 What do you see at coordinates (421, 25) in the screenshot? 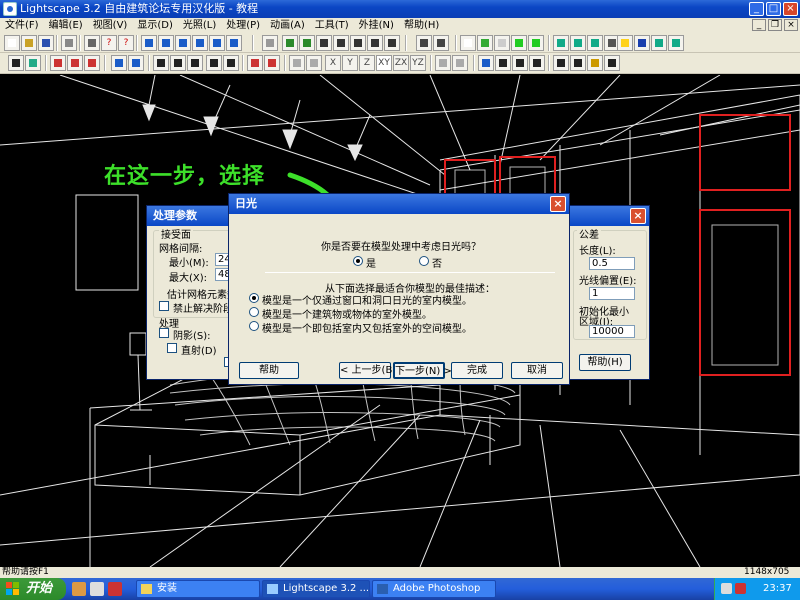
I see `menu-help: 帮助(H)` at bounding box center [421, 25].